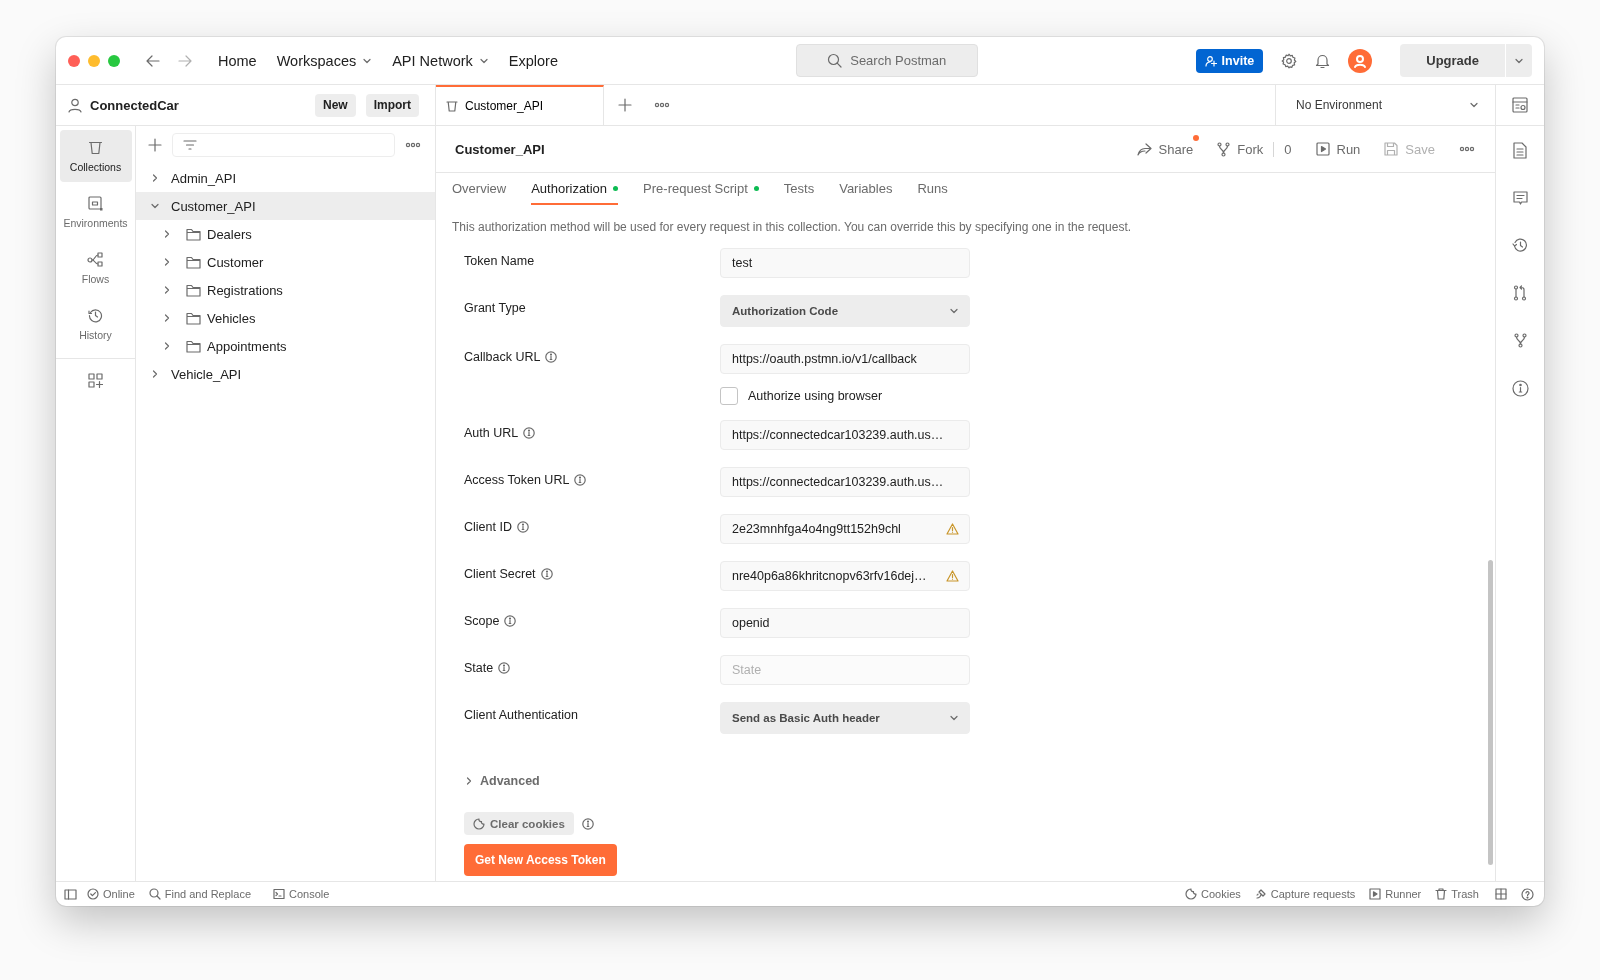  I want to click on tree-item: Appointments, so click(285, 346).